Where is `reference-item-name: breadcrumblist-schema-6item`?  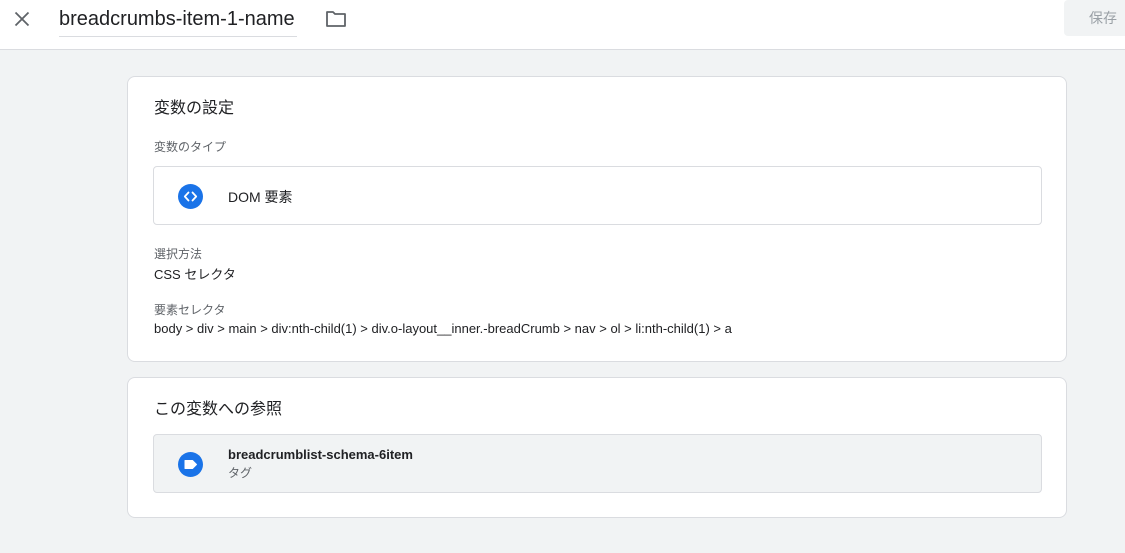 reference-item-name: breadcrumblist-schema-6item is located at coordinates (320, 454).